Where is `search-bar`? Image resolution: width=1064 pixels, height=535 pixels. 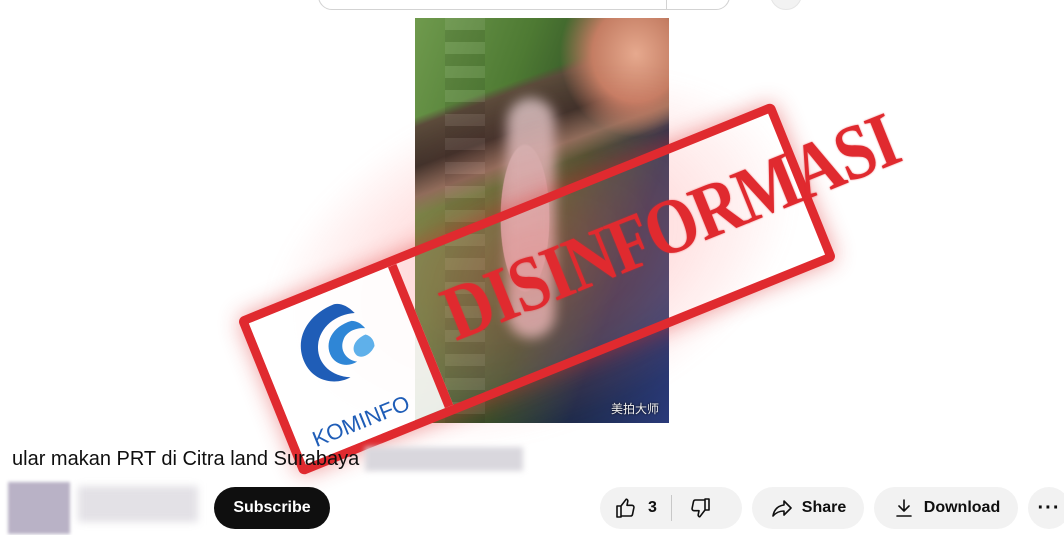 search-bar is located at coordinates (524, 5).